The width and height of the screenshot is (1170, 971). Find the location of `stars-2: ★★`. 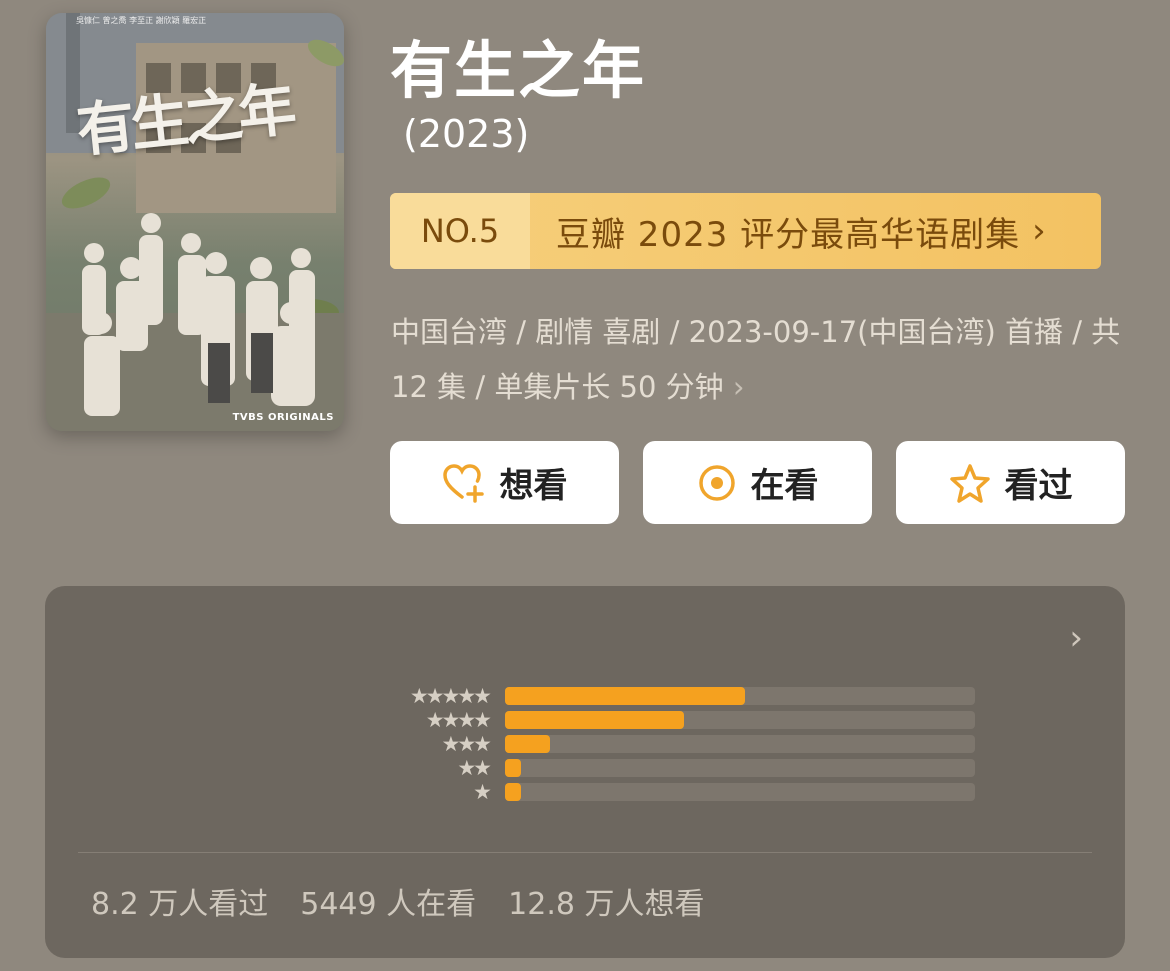

stars-2: ★★ is located at coordinates (474, 768).